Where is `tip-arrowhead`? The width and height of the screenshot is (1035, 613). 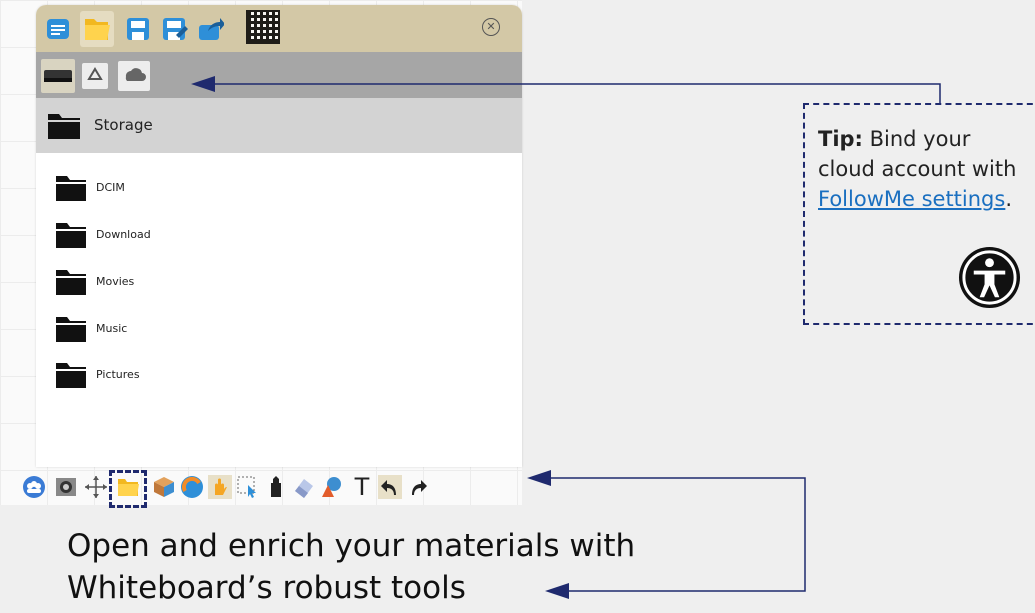 tip-arrowhead is located at coordinates (203, 84).